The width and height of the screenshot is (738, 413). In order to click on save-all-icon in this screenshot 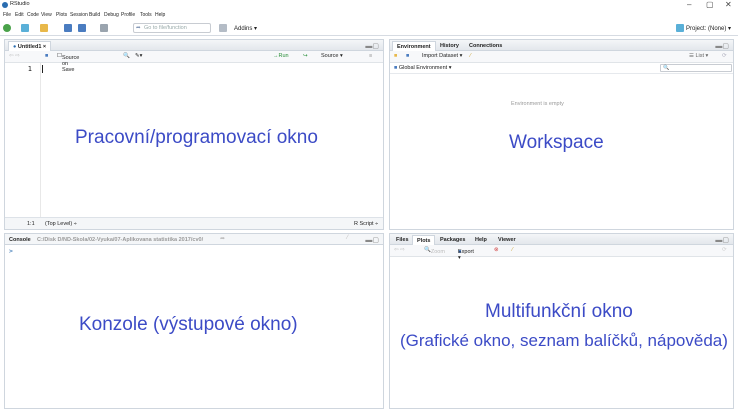, I will do `click(82, 28)`.